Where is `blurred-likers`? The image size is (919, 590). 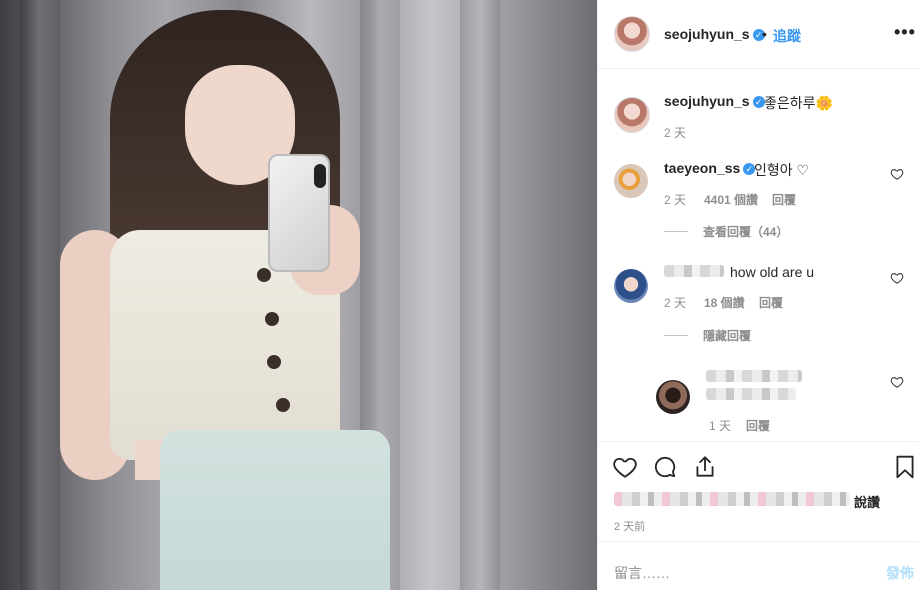 blurred-likers is located at coordinates (732, 499).